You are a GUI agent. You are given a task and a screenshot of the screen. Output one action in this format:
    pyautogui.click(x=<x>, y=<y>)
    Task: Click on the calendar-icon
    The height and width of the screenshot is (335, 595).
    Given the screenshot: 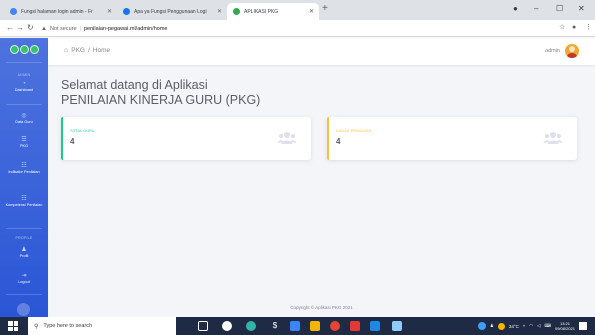 What is the action you would take?
    pyautogui.click(x=375, y=326)
    